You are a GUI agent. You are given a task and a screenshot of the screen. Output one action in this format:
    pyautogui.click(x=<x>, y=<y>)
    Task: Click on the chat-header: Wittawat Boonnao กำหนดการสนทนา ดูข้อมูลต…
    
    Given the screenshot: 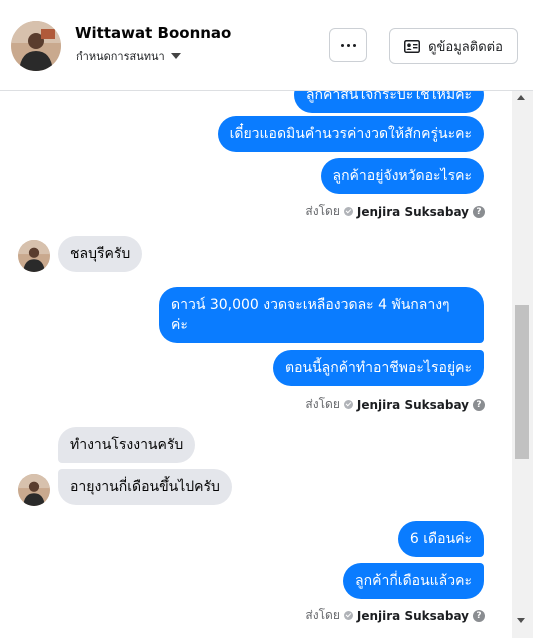 What is the action you would take?
    pyautogui.click(x=266, y=45)
    